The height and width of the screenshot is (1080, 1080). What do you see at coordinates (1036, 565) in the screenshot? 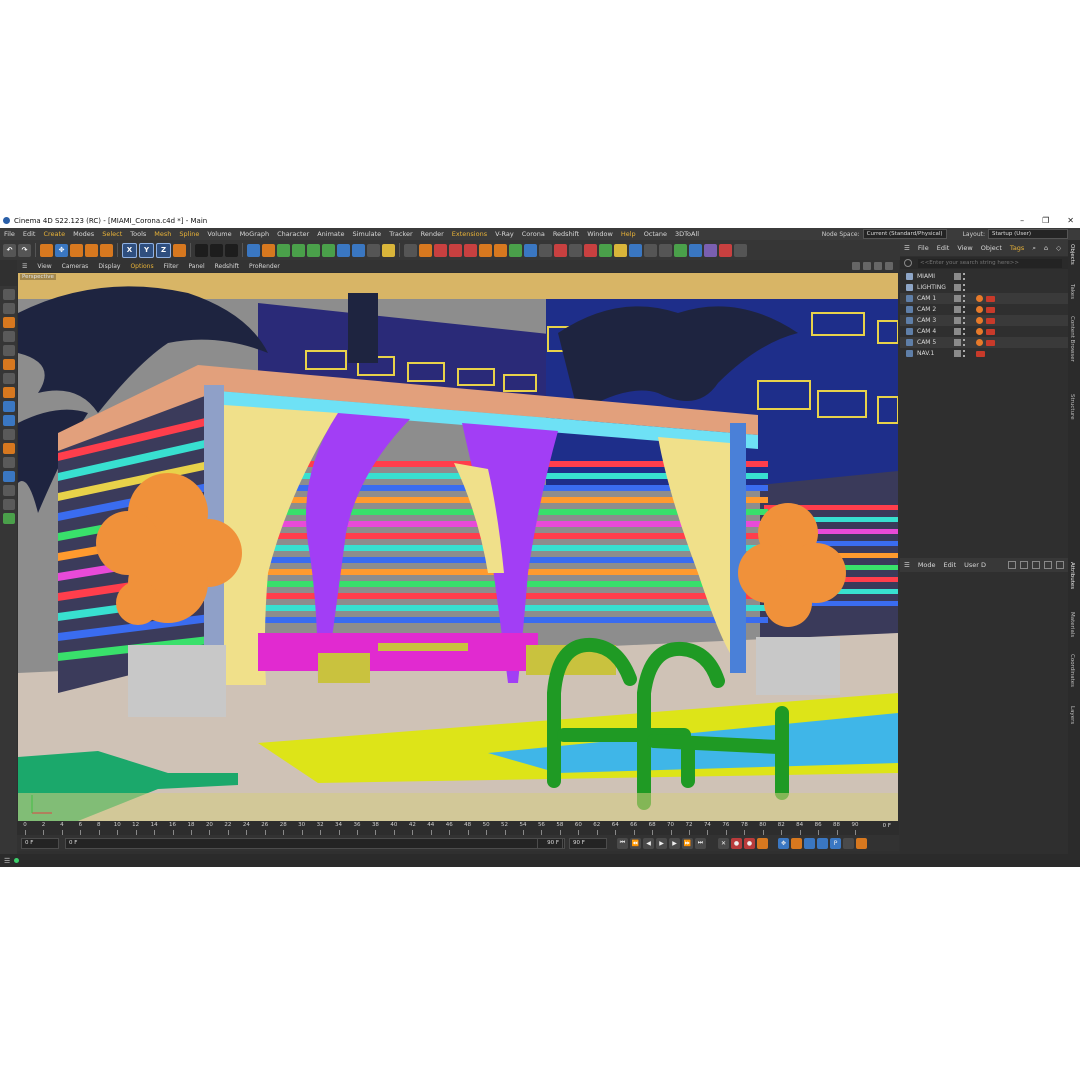
I see `search-icon` at bounding box center [1036, 565].